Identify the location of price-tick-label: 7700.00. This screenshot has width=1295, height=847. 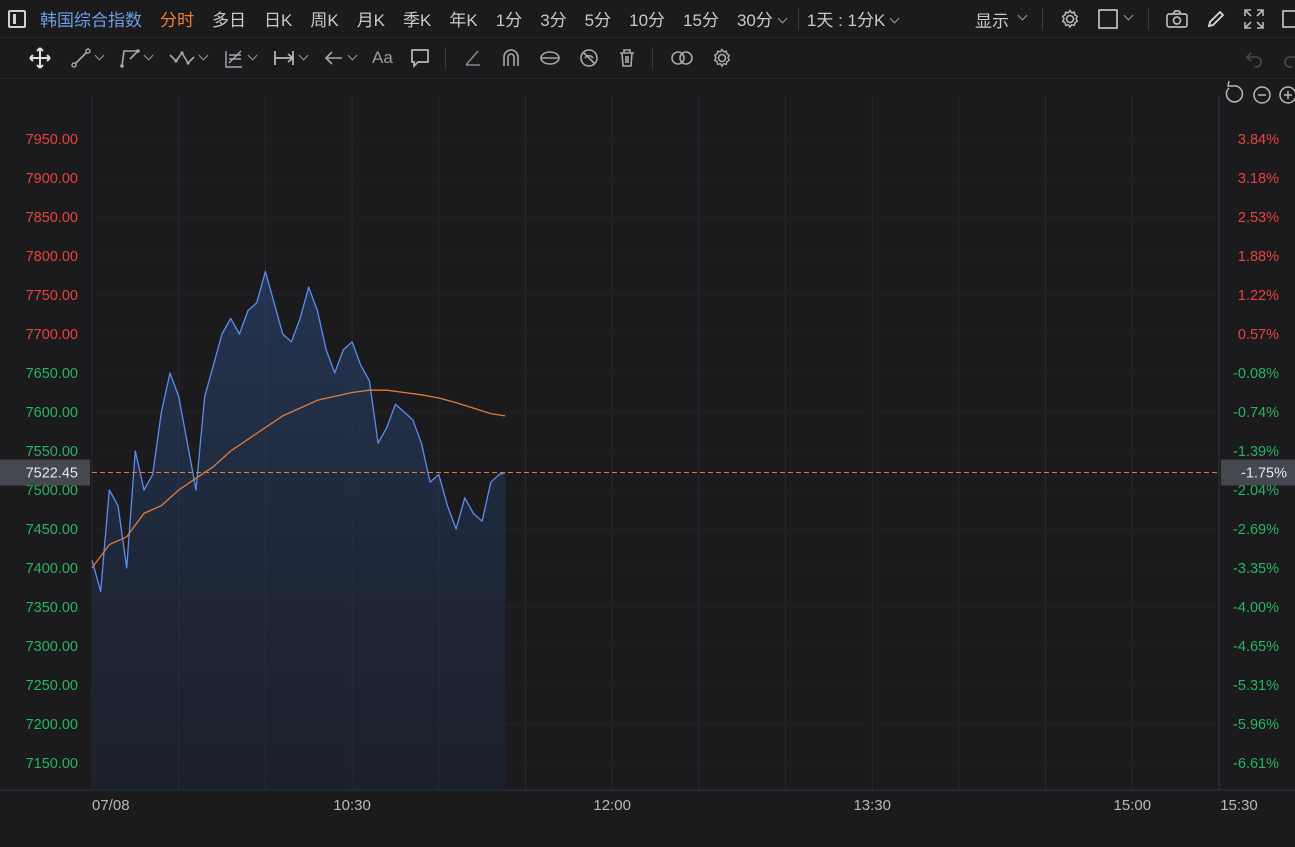
(52, 335).